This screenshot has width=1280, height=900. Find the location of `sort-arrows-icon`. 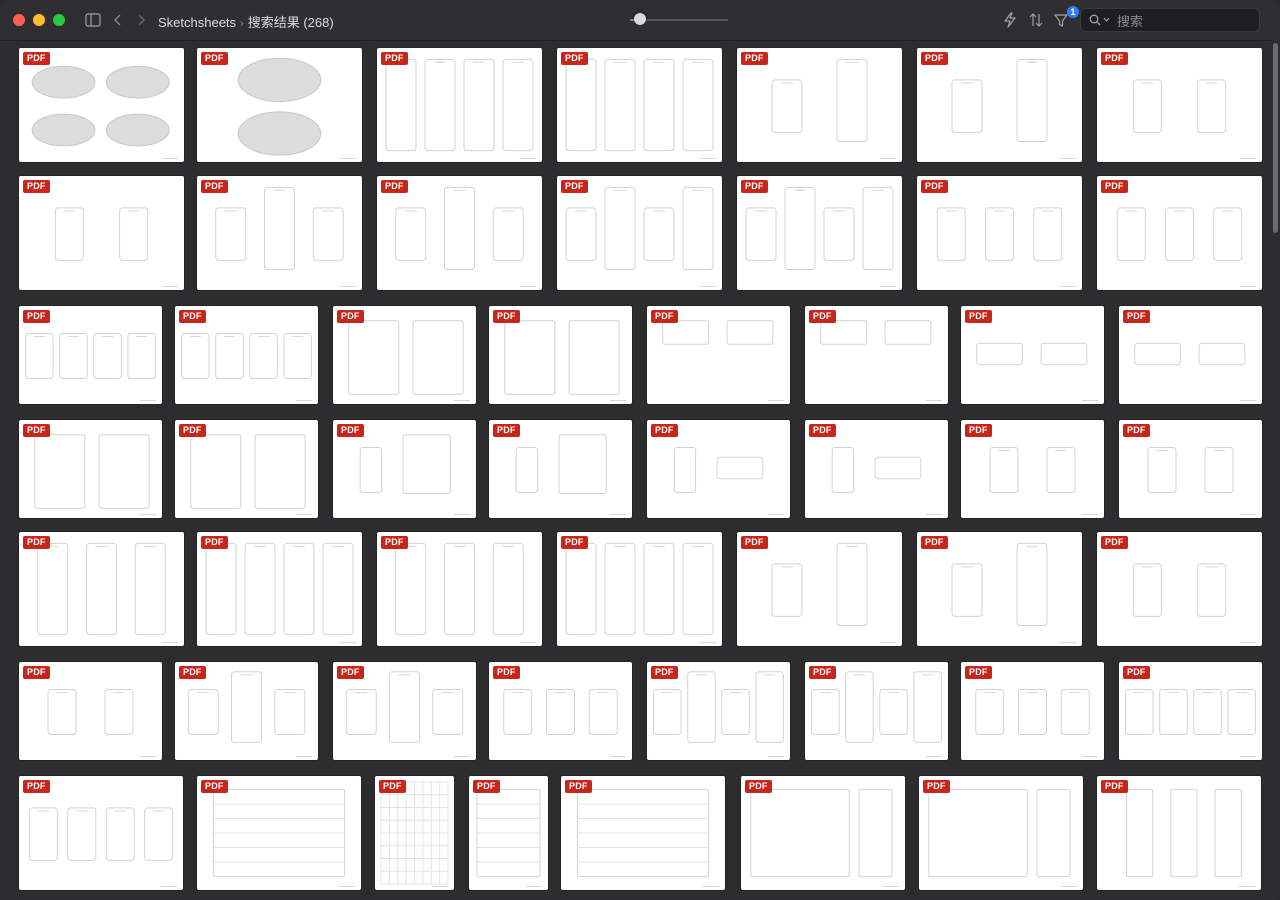

sort-arrows-icon is located at coordinates (1036, 20).